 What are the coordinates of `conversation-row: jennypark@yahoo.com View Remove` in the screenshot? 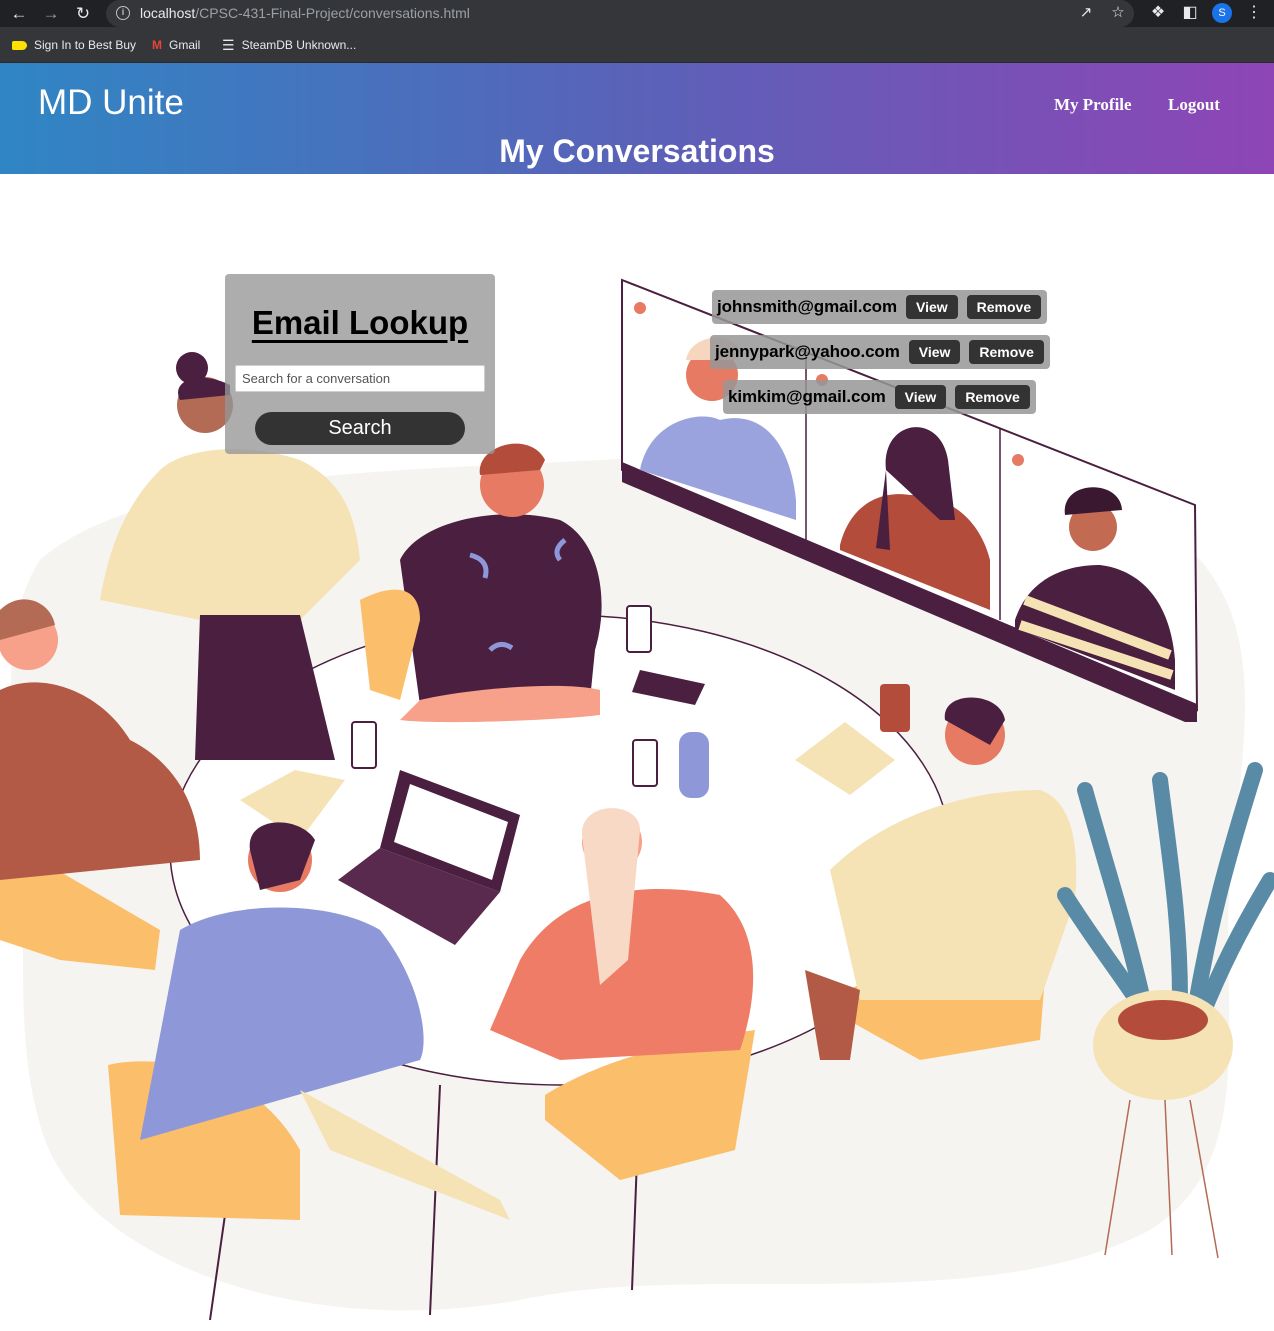 It's located at (880, 352).